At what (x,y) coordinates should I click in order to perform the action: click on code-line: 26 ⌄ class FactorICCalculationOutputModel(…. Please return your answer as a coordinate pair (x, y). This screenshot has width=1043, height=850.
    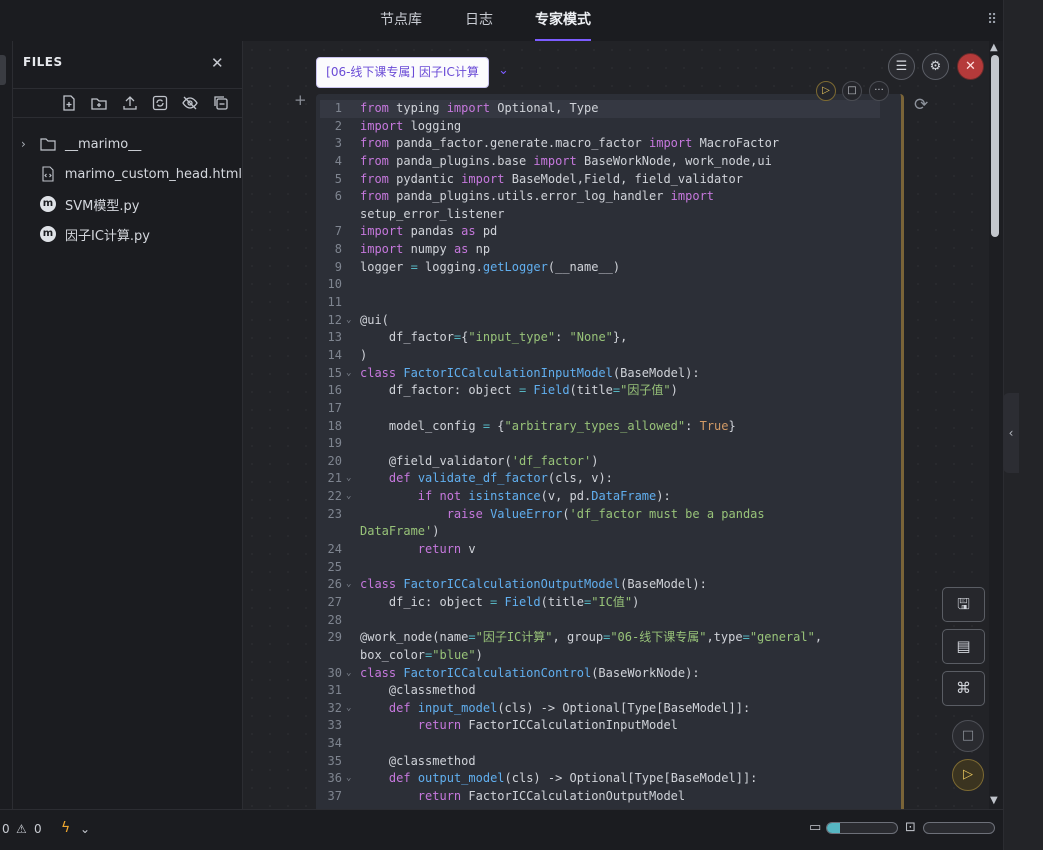
    Looking at the image, I should click on (600, 585).